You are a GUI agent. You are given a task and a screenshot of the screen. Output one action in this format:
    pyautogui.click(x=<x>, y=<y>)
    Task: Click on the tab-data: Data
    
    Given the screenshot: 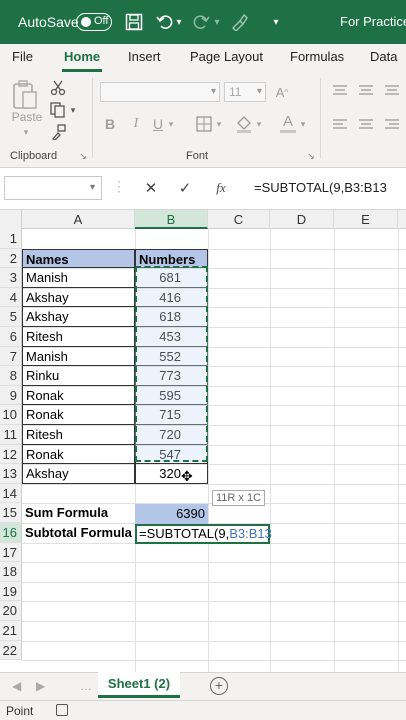 What is the action you would take?
    pyautogui.click(x=383, y=56)
    